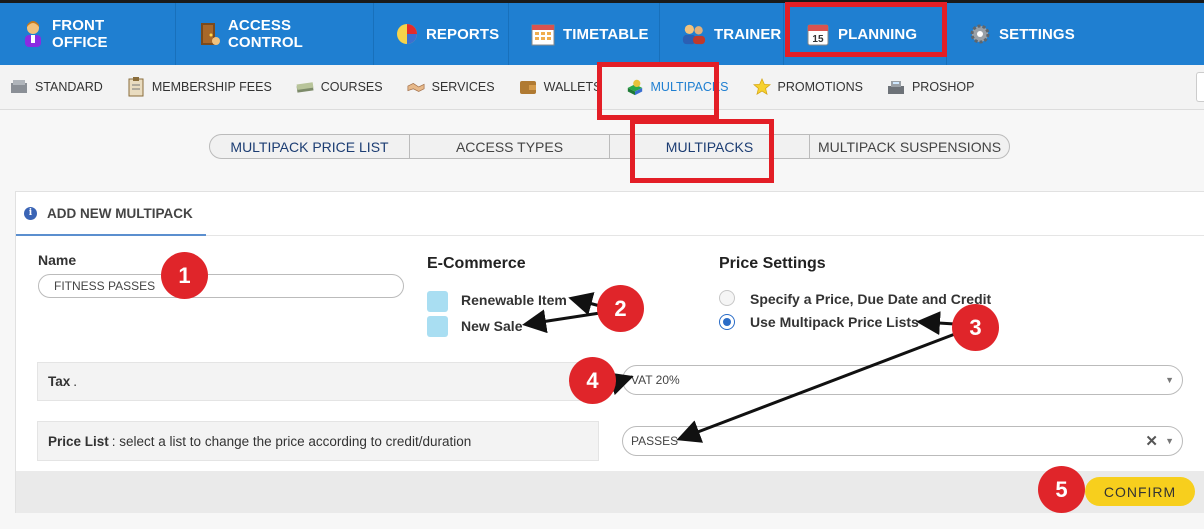 The image size is (1204, 529). I want to click on door-access-icon, so click(209, 34).